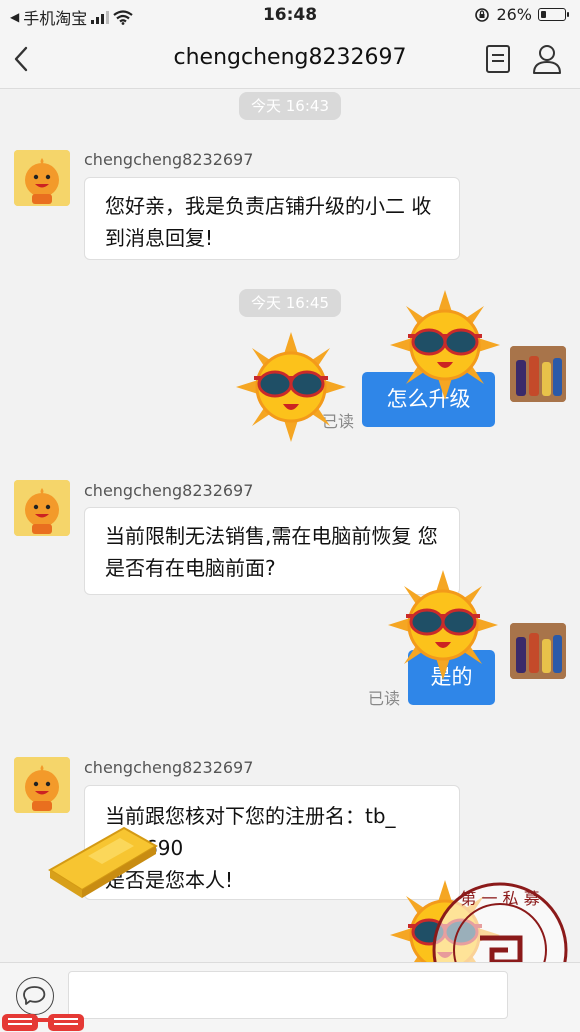  I want to click on battery-percent: 26%, so click(514, 14).